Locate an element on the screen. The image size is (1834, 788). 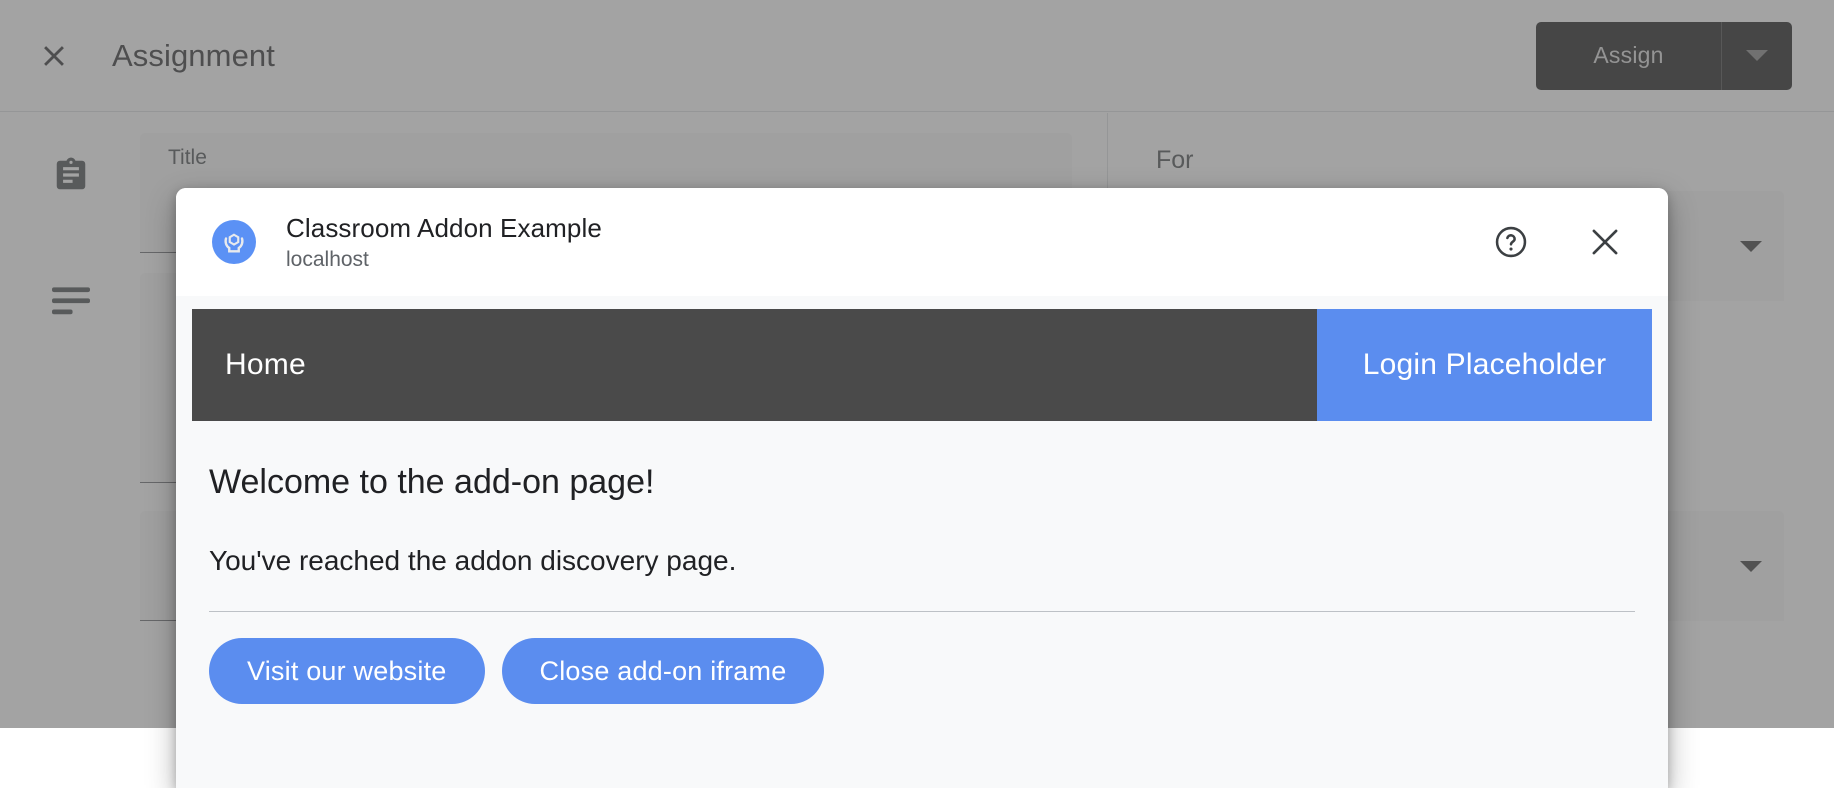
addon-navbar: Home Login Placeholder is located at coordinates (922, 365).